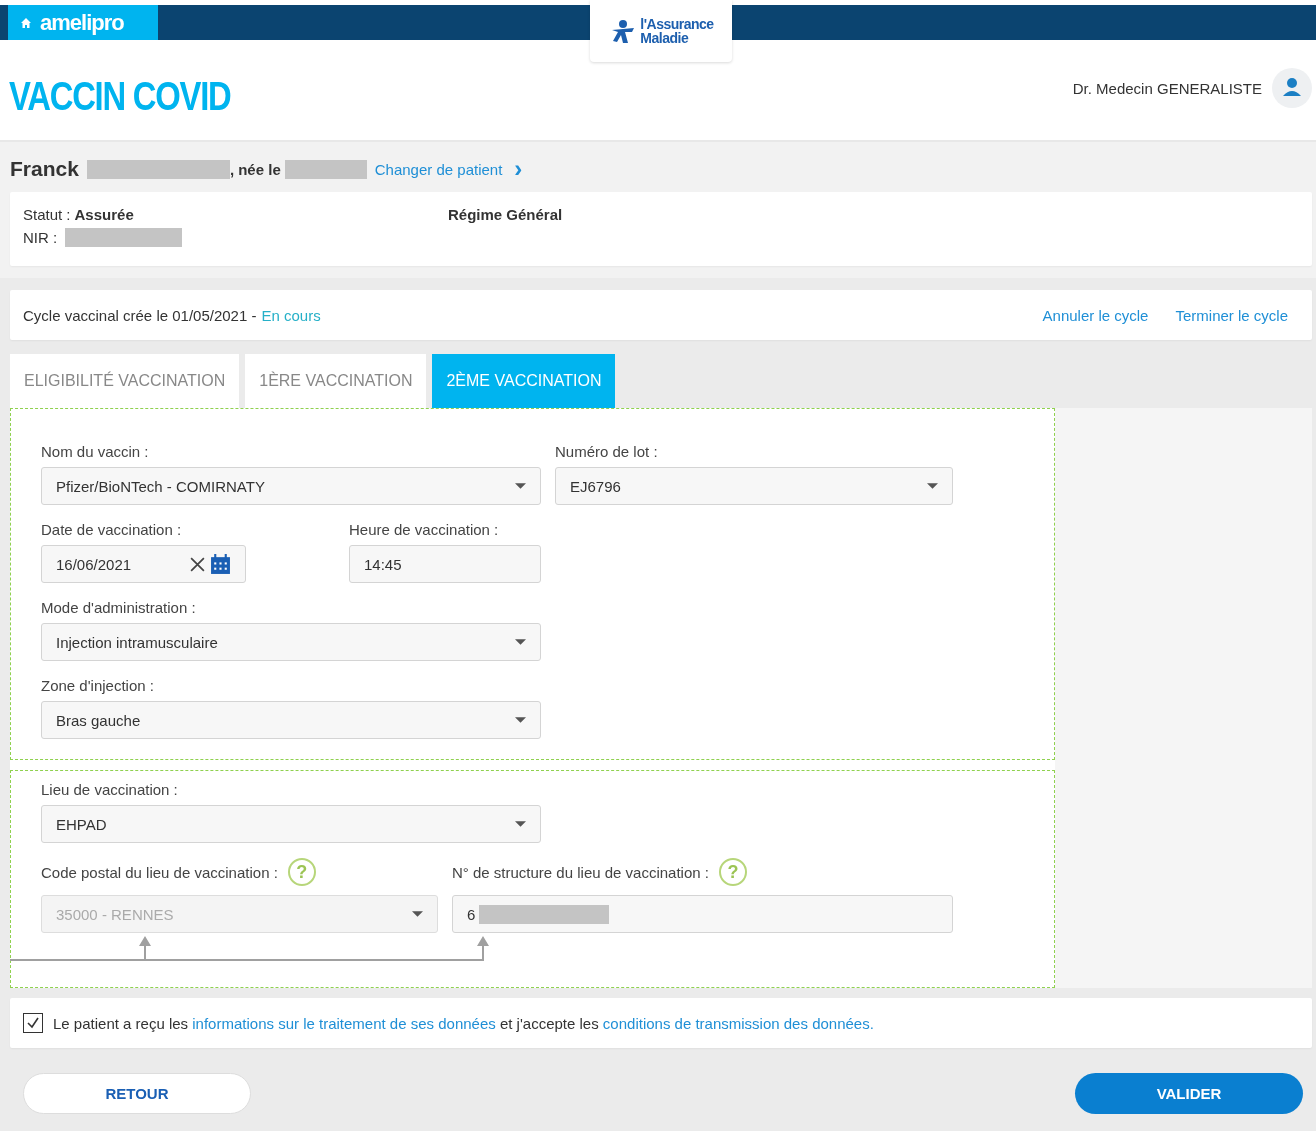 The height and width of the screenshot is (1143, 1316). I want to click on brand-tab: amelipro, so click(83, 22).